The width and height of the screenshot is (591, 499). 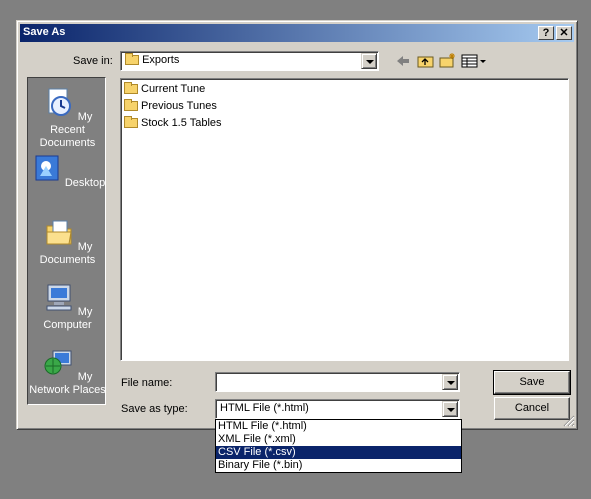 I want to click on my-computer-icon, so click(x=59, y=297).